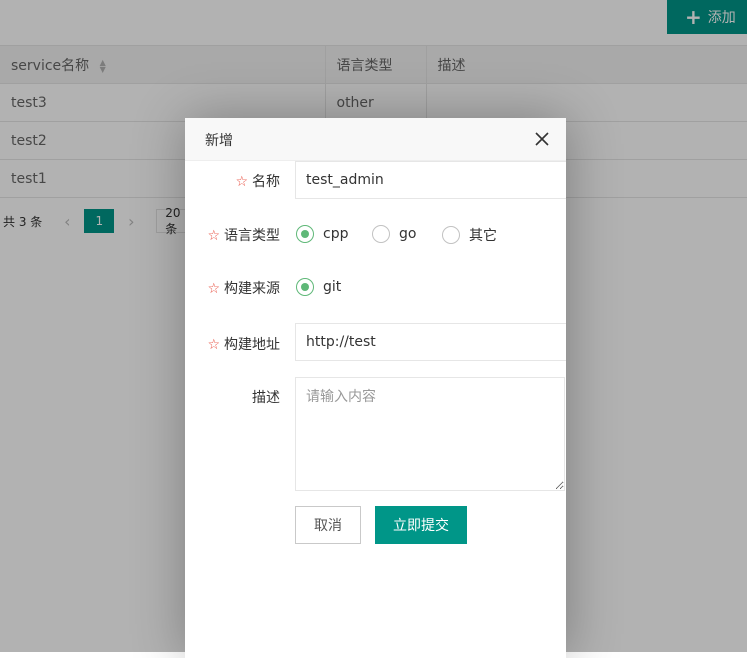  What do you see at coordinates (430, 434) in the screenshot?
I see `description-textarea` at bounding box center [430, 434].